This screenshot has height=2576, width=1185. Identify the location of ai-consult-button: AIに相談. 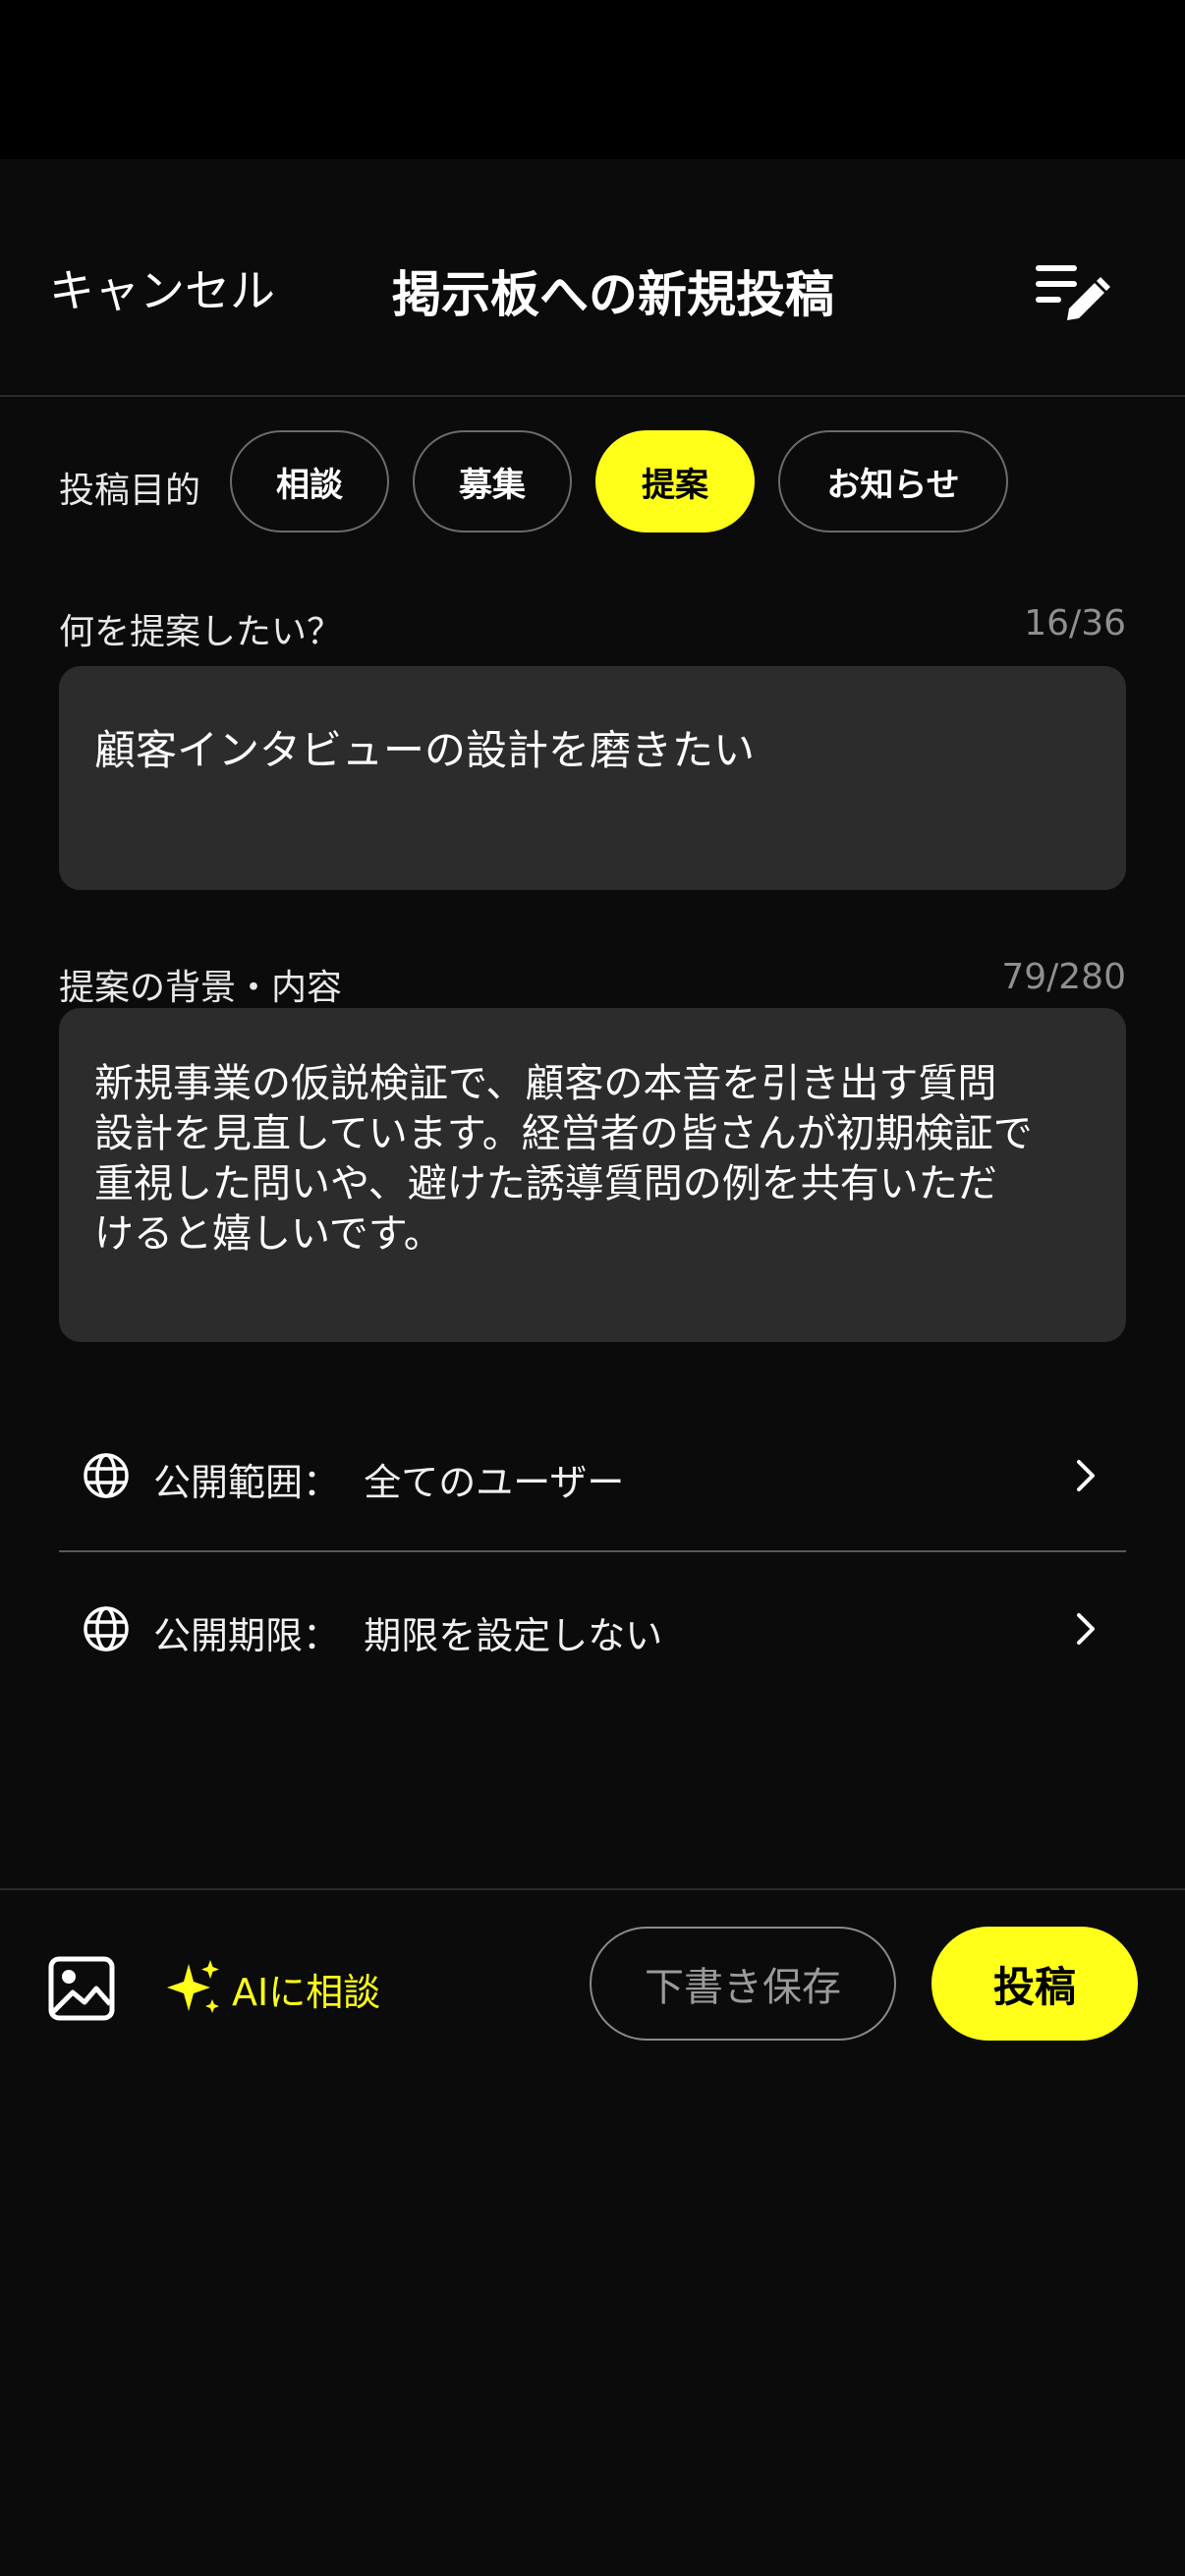
(272, 1988).